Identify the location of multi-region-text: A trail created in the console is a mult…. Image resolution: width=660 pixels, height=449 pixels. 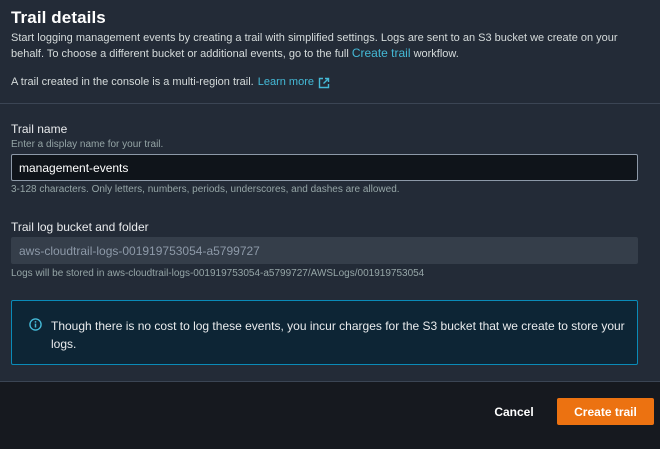
(132, 82).